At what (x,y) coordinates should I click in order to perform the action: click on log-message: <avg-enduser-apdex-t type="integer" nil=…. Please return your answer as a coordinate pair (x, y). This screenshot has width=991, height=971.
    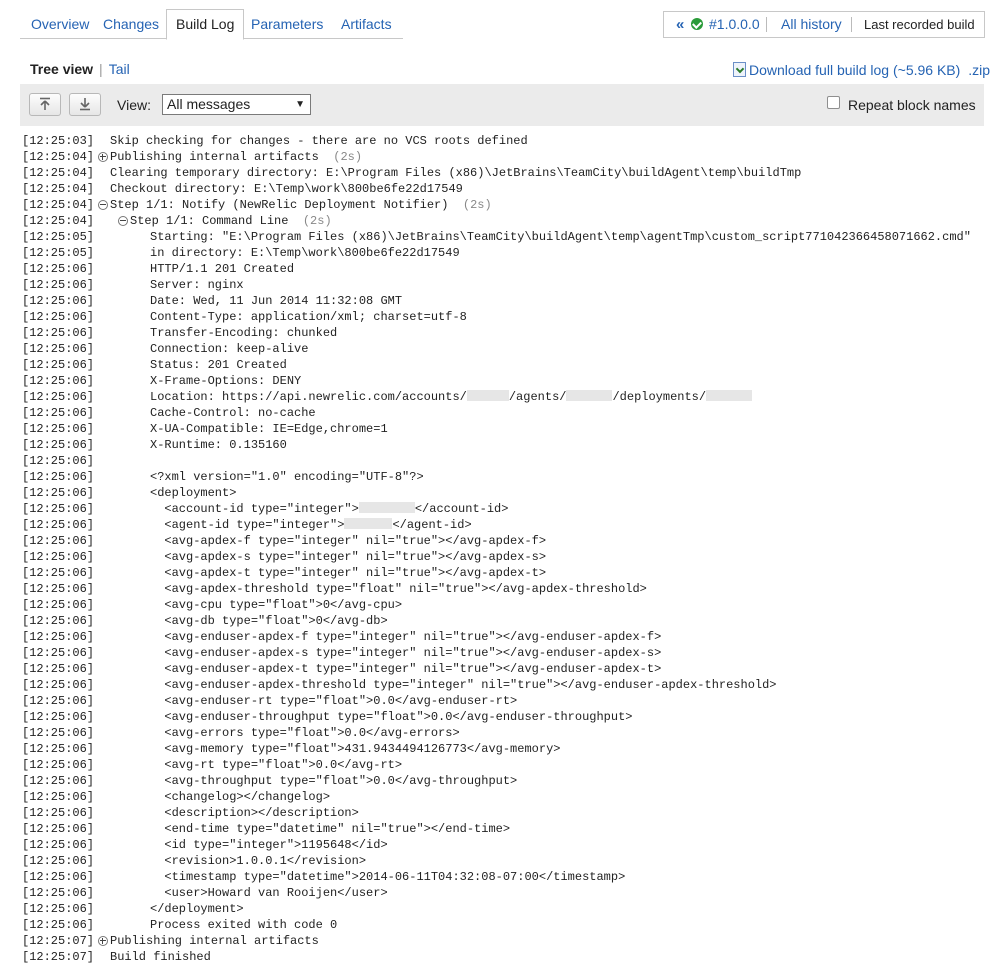
    Looking at the image, I should click on (405, 669).